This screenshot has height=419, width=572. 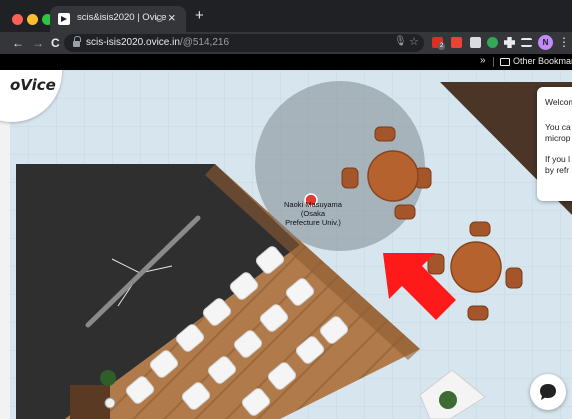 What do you see at coordinates (558, 127) in the screenshot?
I see `welcome-text-line: You ca` at bounding box center [558, 127].